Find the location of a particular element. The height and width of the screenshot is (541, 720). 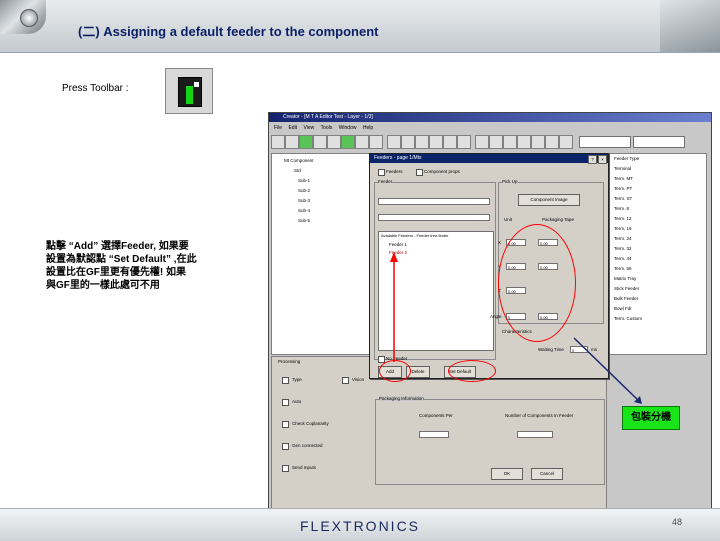

page-number: 48 is located at coordinates (677, 522).